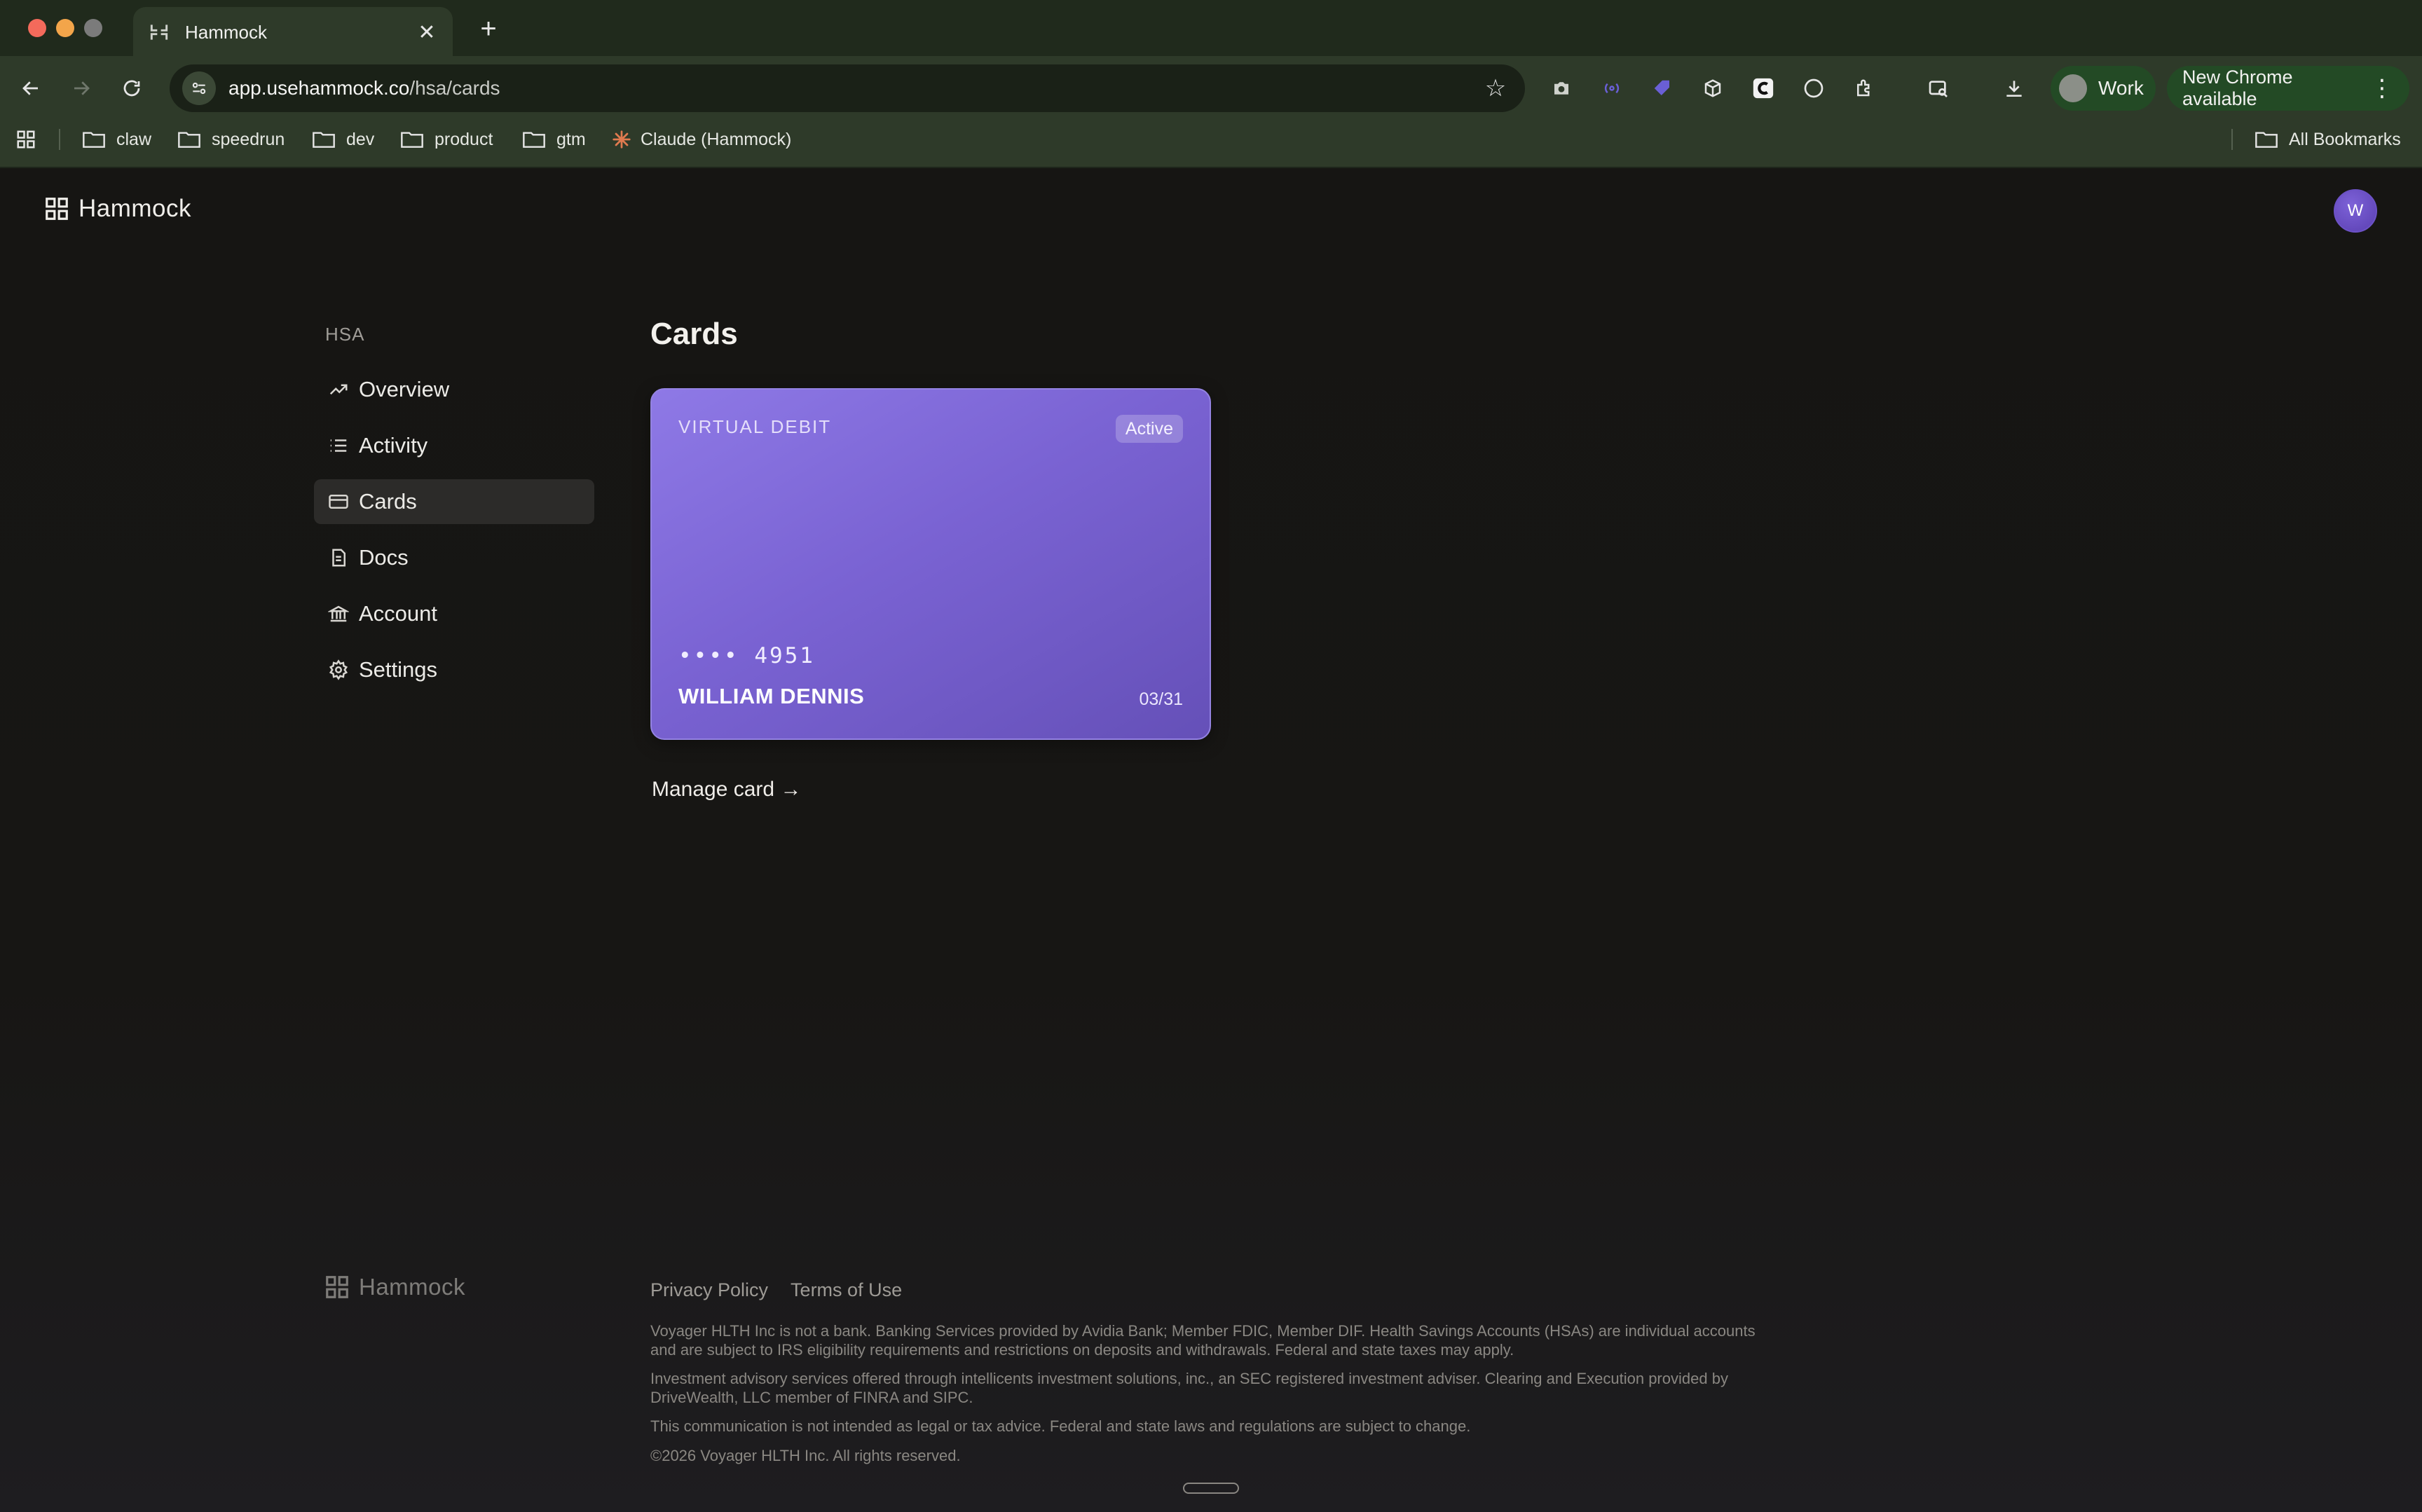 The image size is (2422, 1512). Describe the element at coordinates (338, 614) in the screenshot. I see `bank-icon` at that location.